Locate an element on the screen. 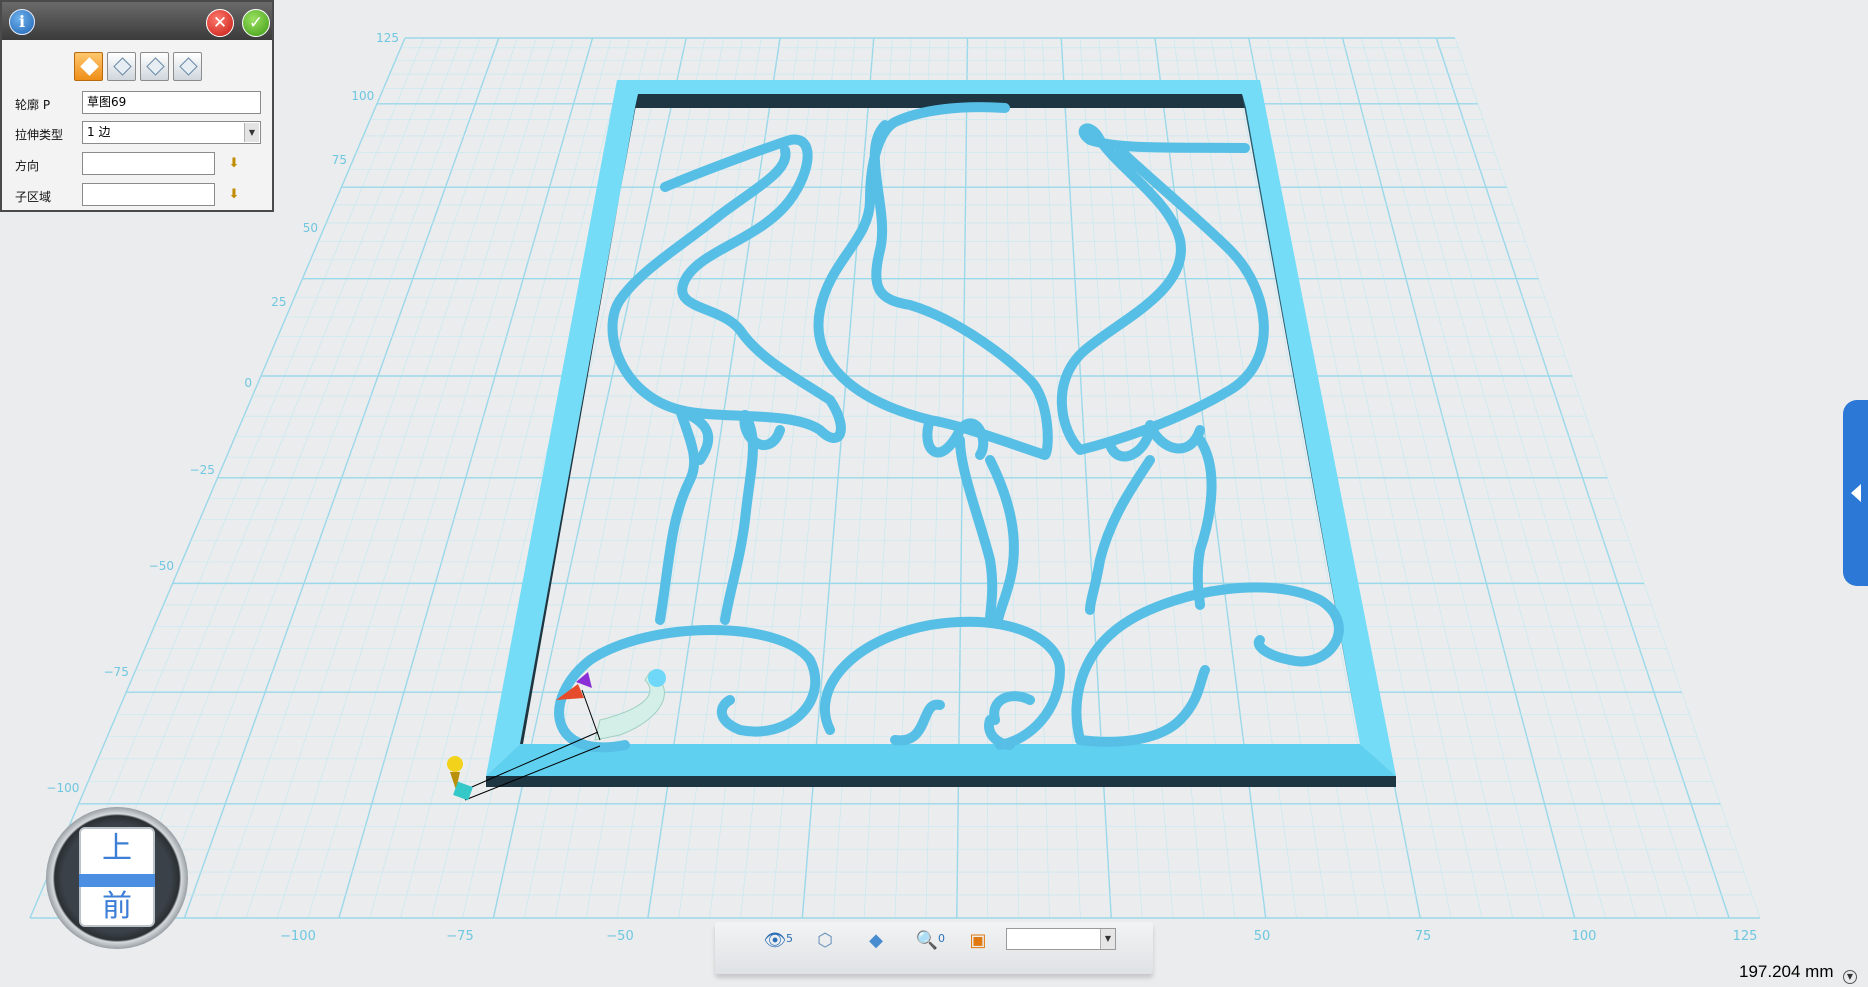  measurement-readout: 197.204 mm is located at coordinates (1786, 971).